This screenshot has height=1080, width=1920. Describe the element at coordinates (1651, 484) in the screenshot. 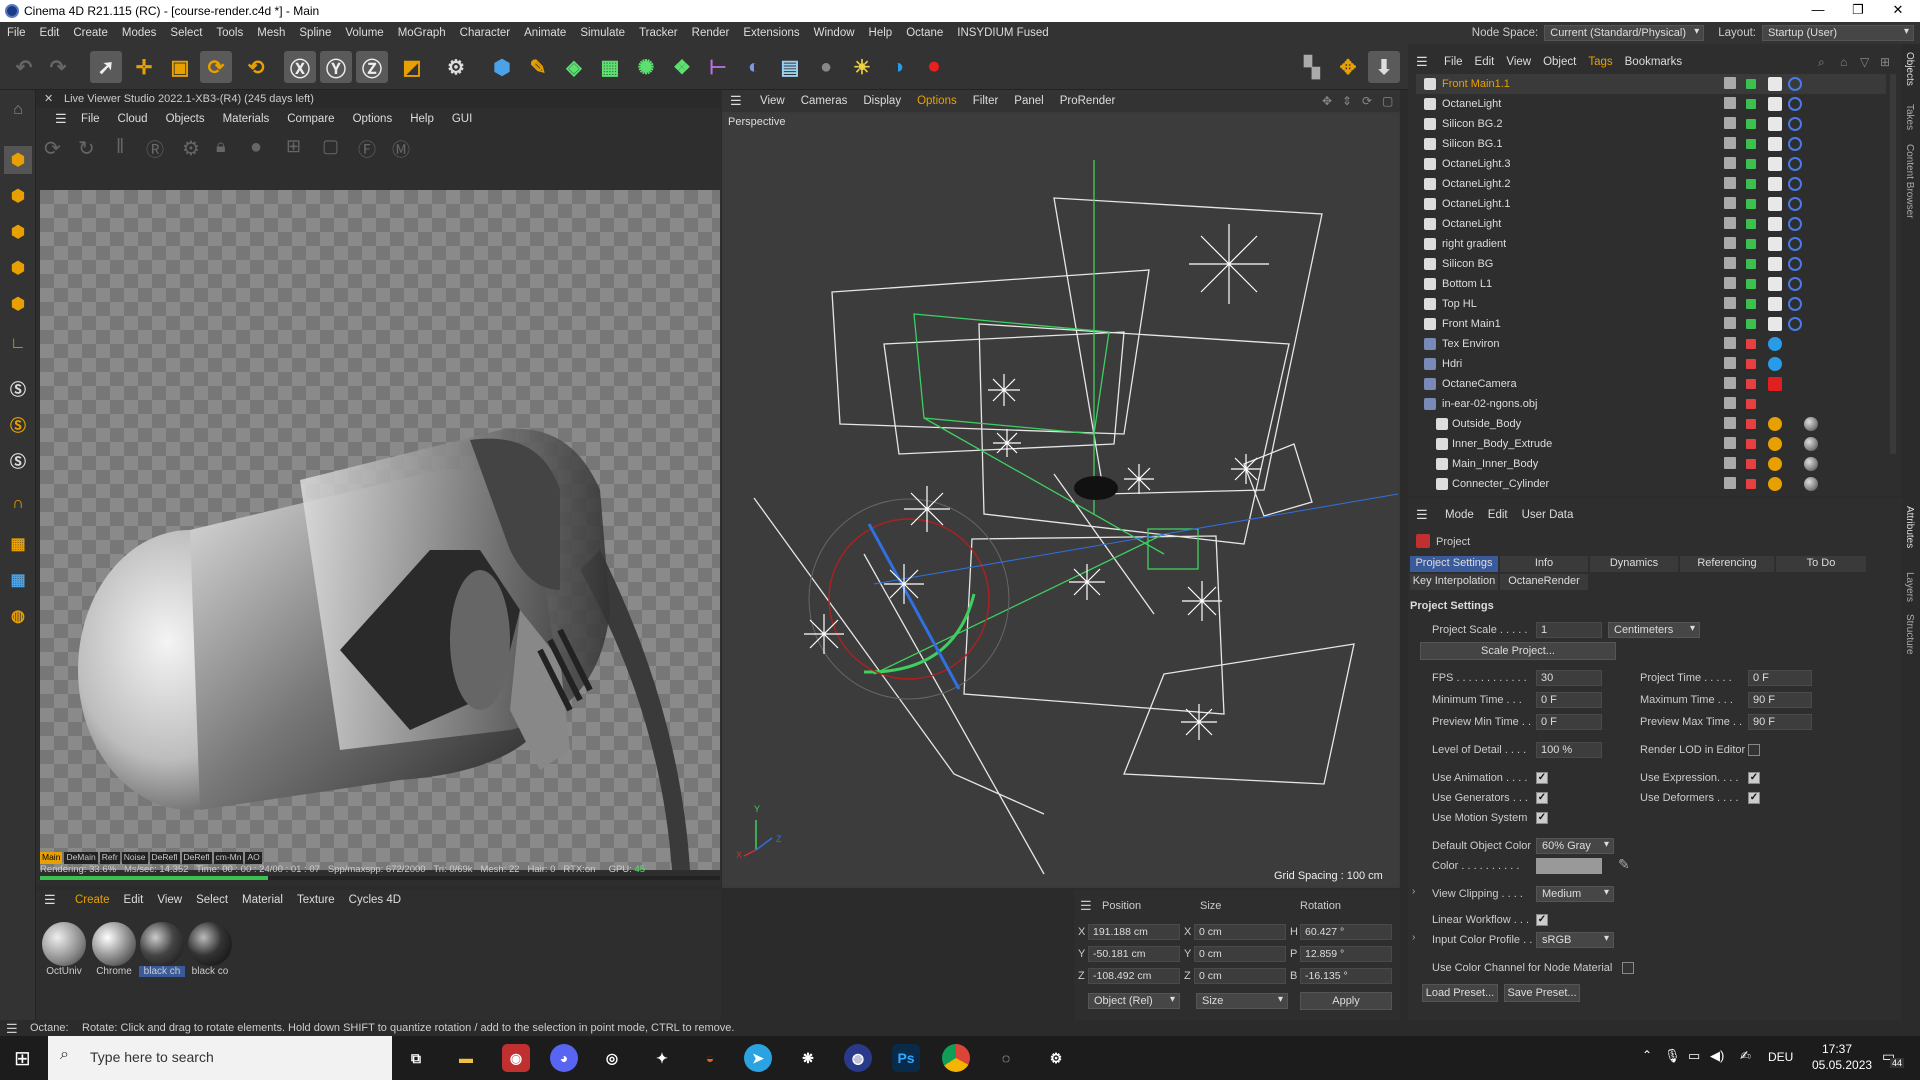

I see `object-row: Connecter_Cylinder` at that location.